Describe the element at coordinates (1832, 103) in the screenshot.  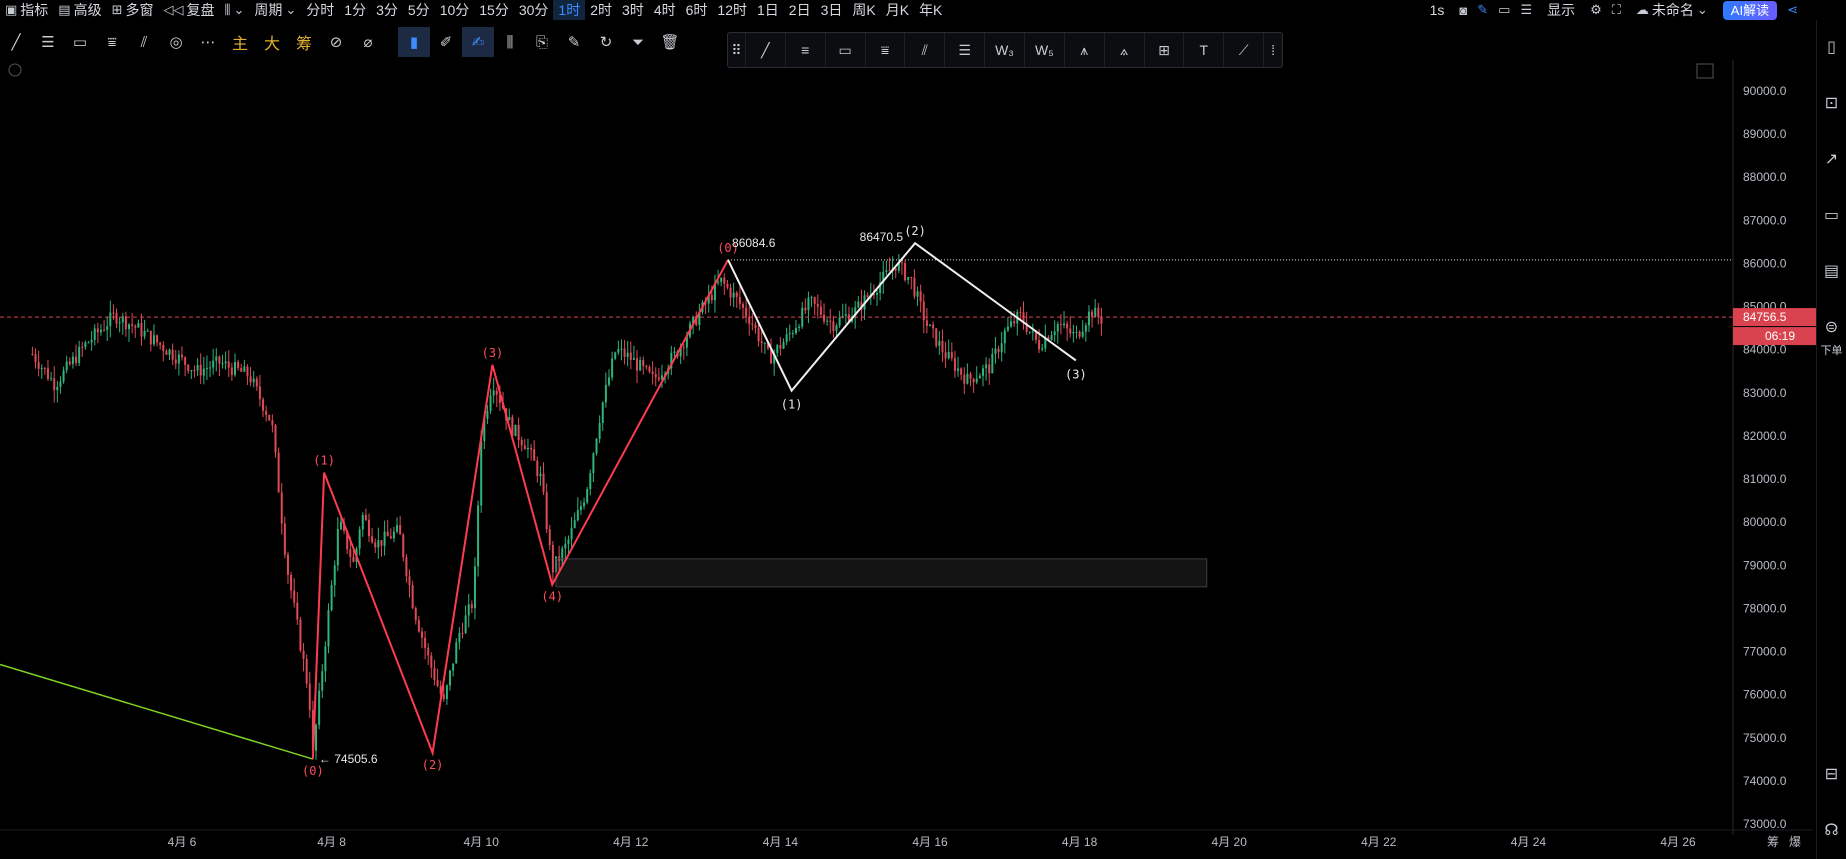
I see `dollar-icon: ⊡` at that location.